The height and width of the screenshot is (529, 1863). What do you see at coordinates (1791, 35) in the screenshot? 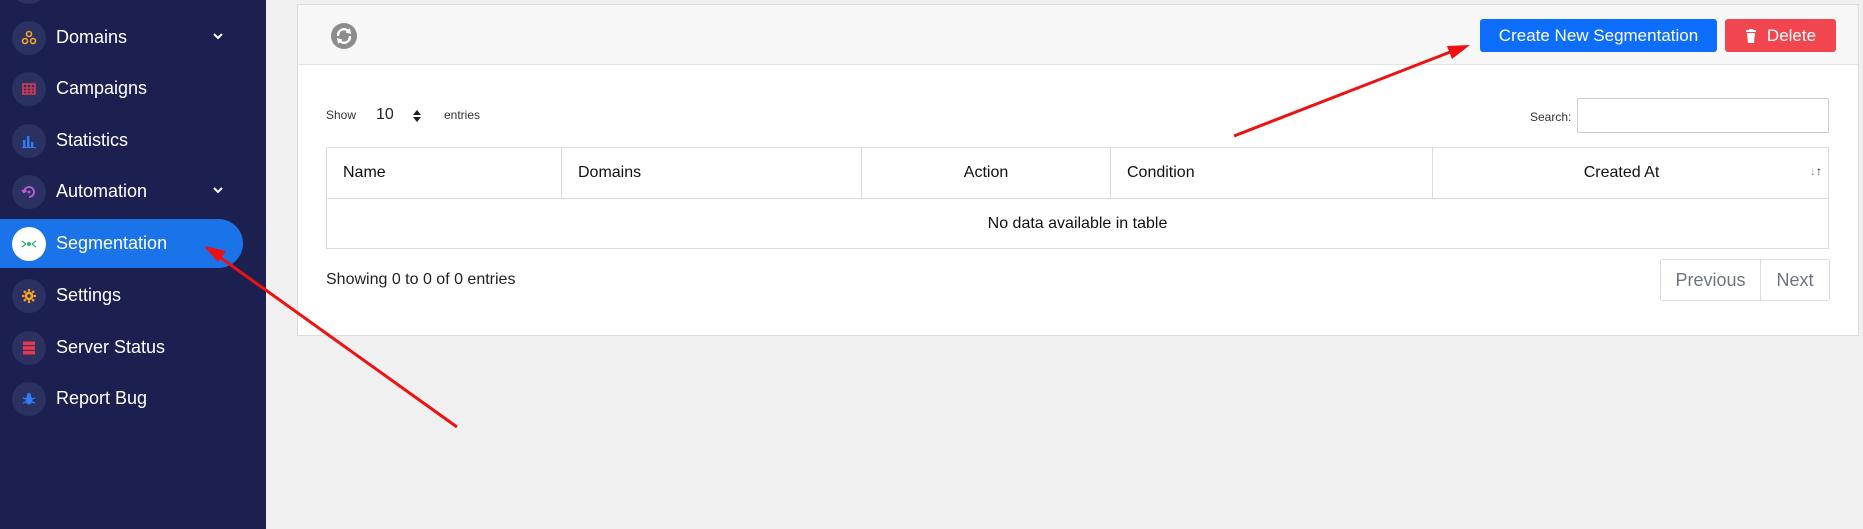
I see `delete-button-label: Delete` at bounding box center [1791, 35].